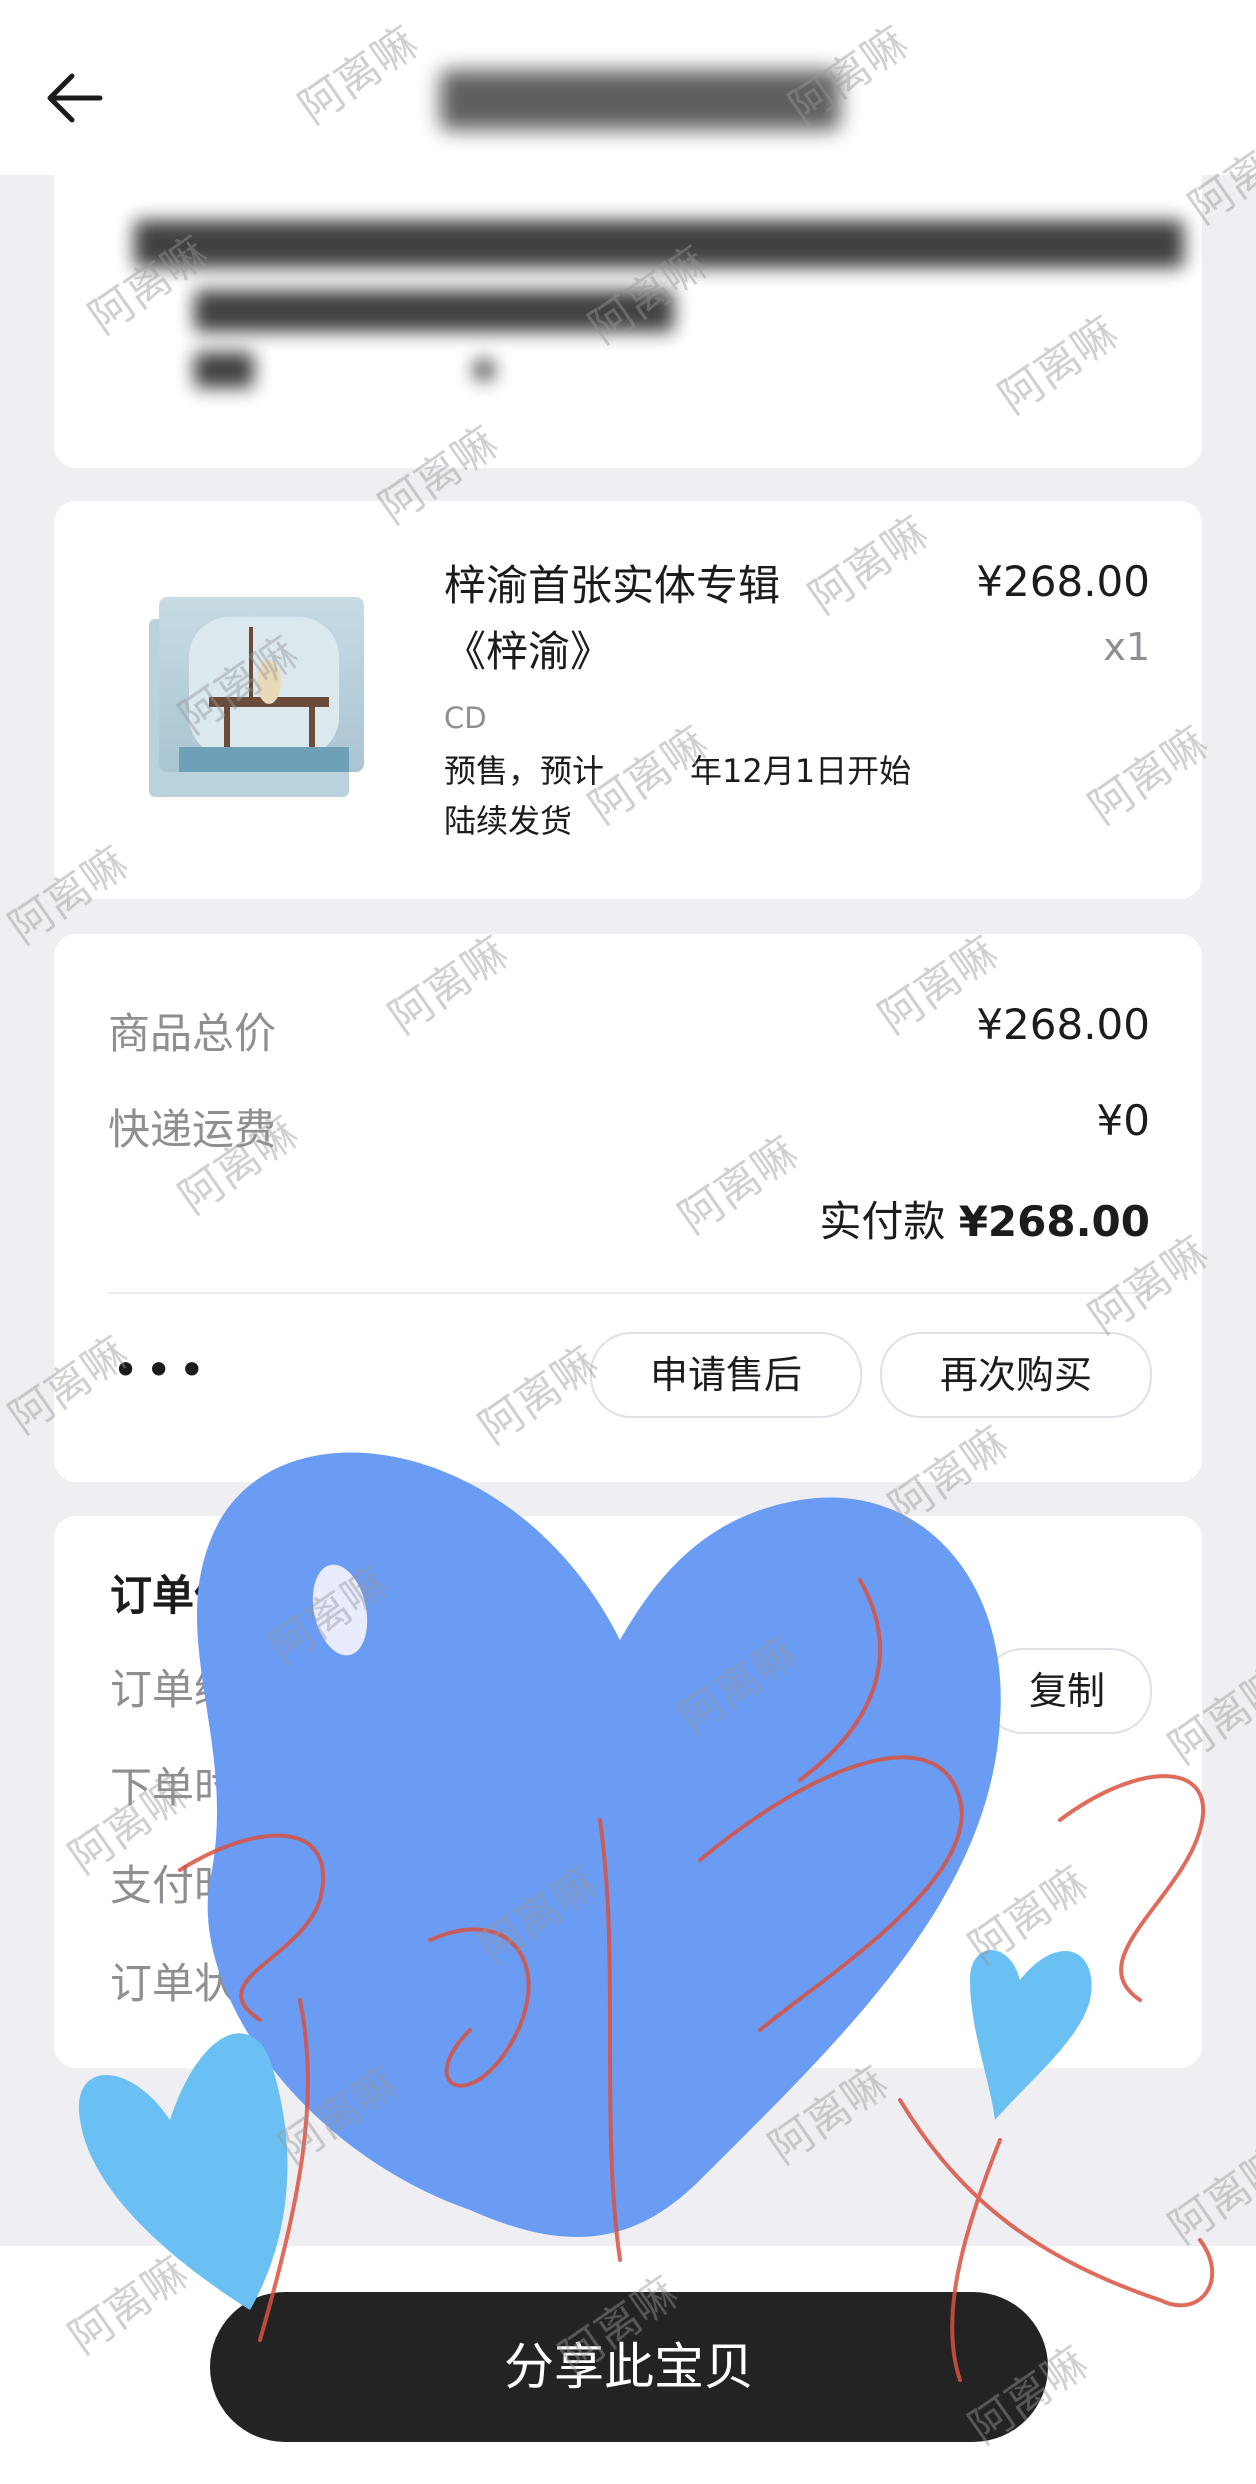  What do you see at coordinates (704, 796) in the screenshot?
I see `presale-note: 预售，预计 年12月1日开始 陆续发货` at bounding box center [704, 796].